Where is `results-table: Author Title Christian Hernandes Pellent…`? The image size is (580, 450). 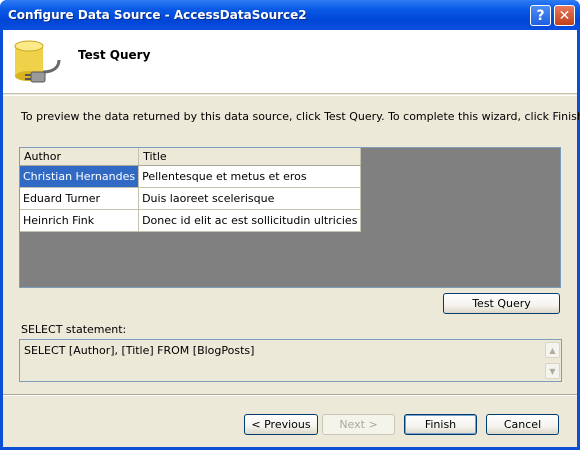
results-table: Author Title Christian Hernandes Pellent… is located at coordinates (191, 190).